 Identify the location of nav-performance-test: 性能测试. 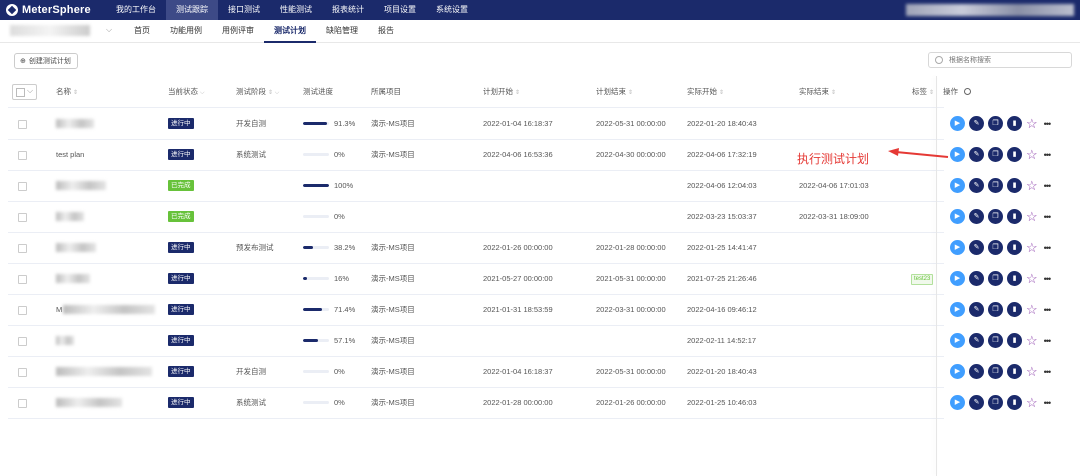
(296, 10).